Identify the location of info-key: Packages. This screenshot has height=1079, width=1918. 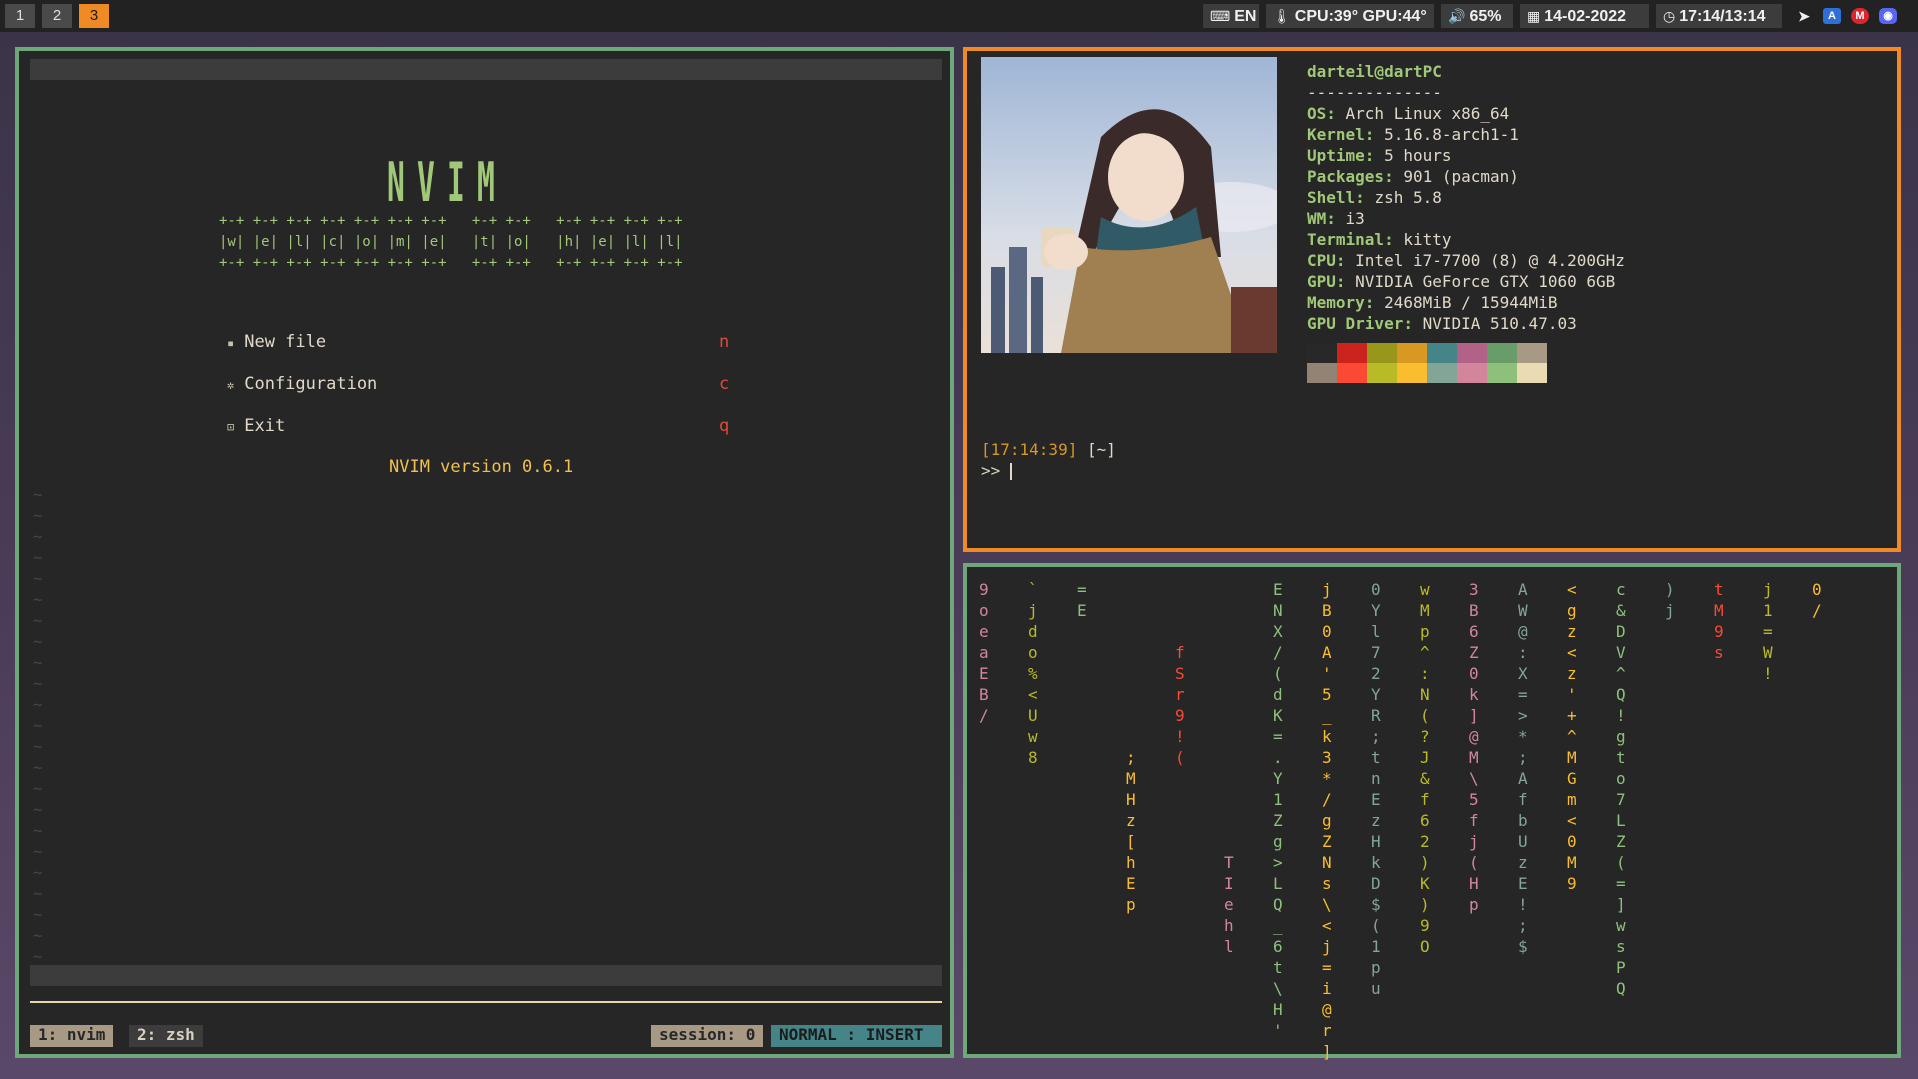
(1346, 176).